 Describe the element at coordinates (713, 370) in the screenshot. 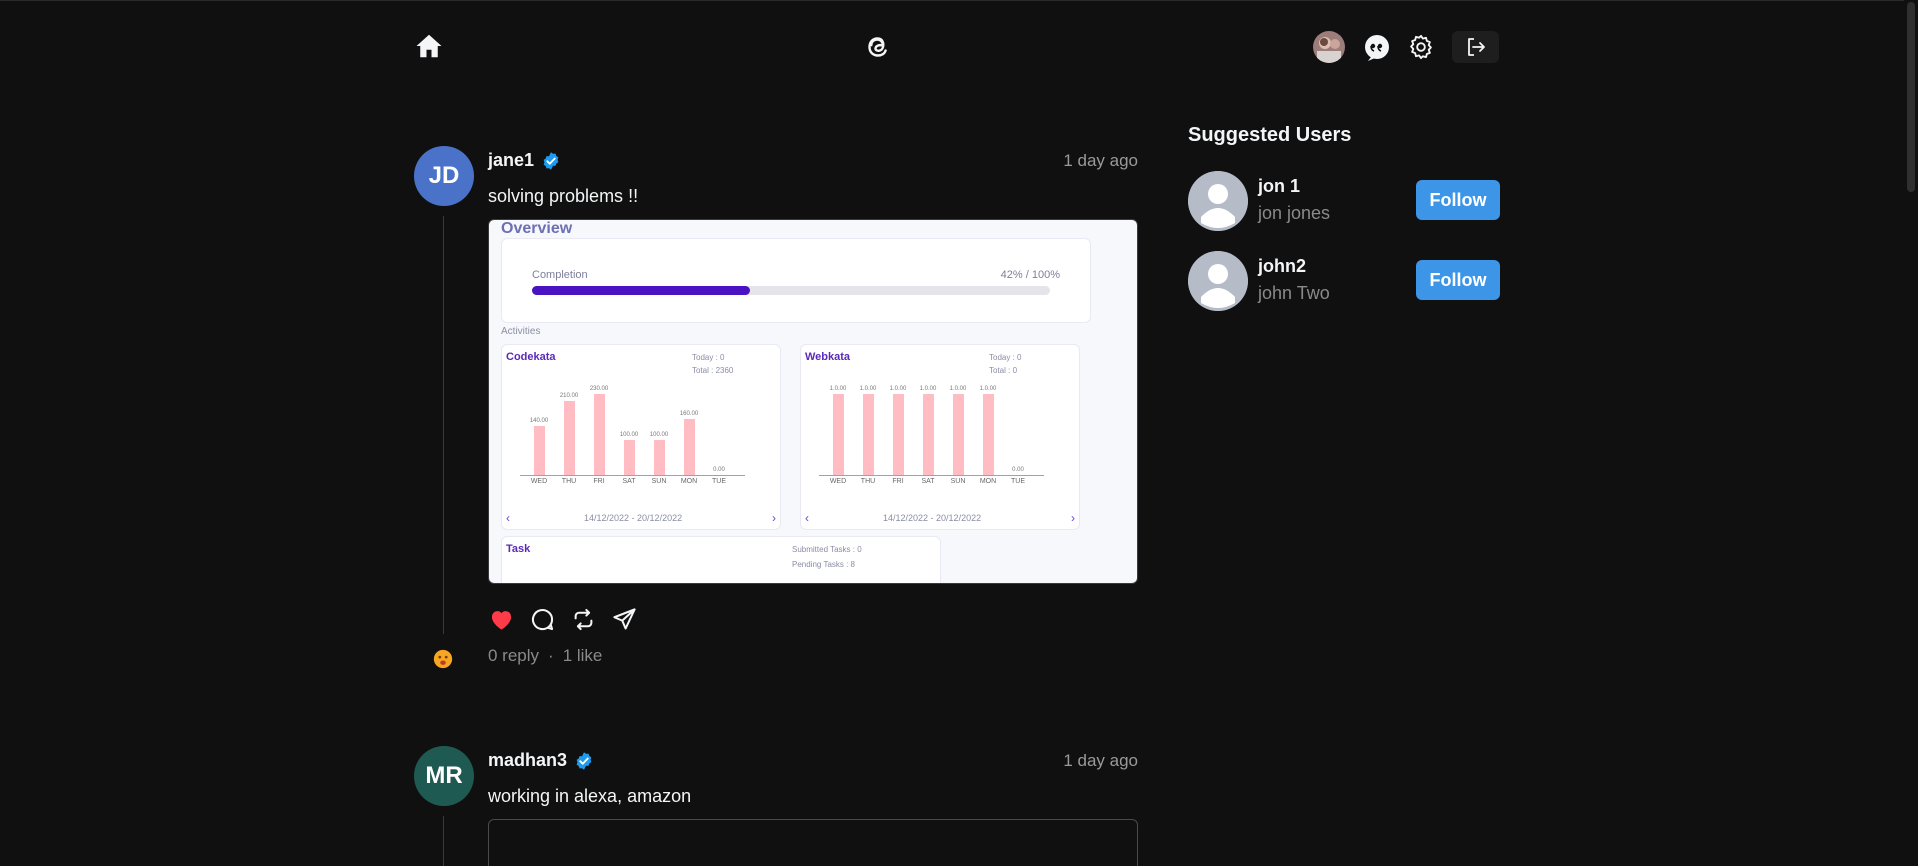

I see `codekata-total: Total : 2360` at that location.